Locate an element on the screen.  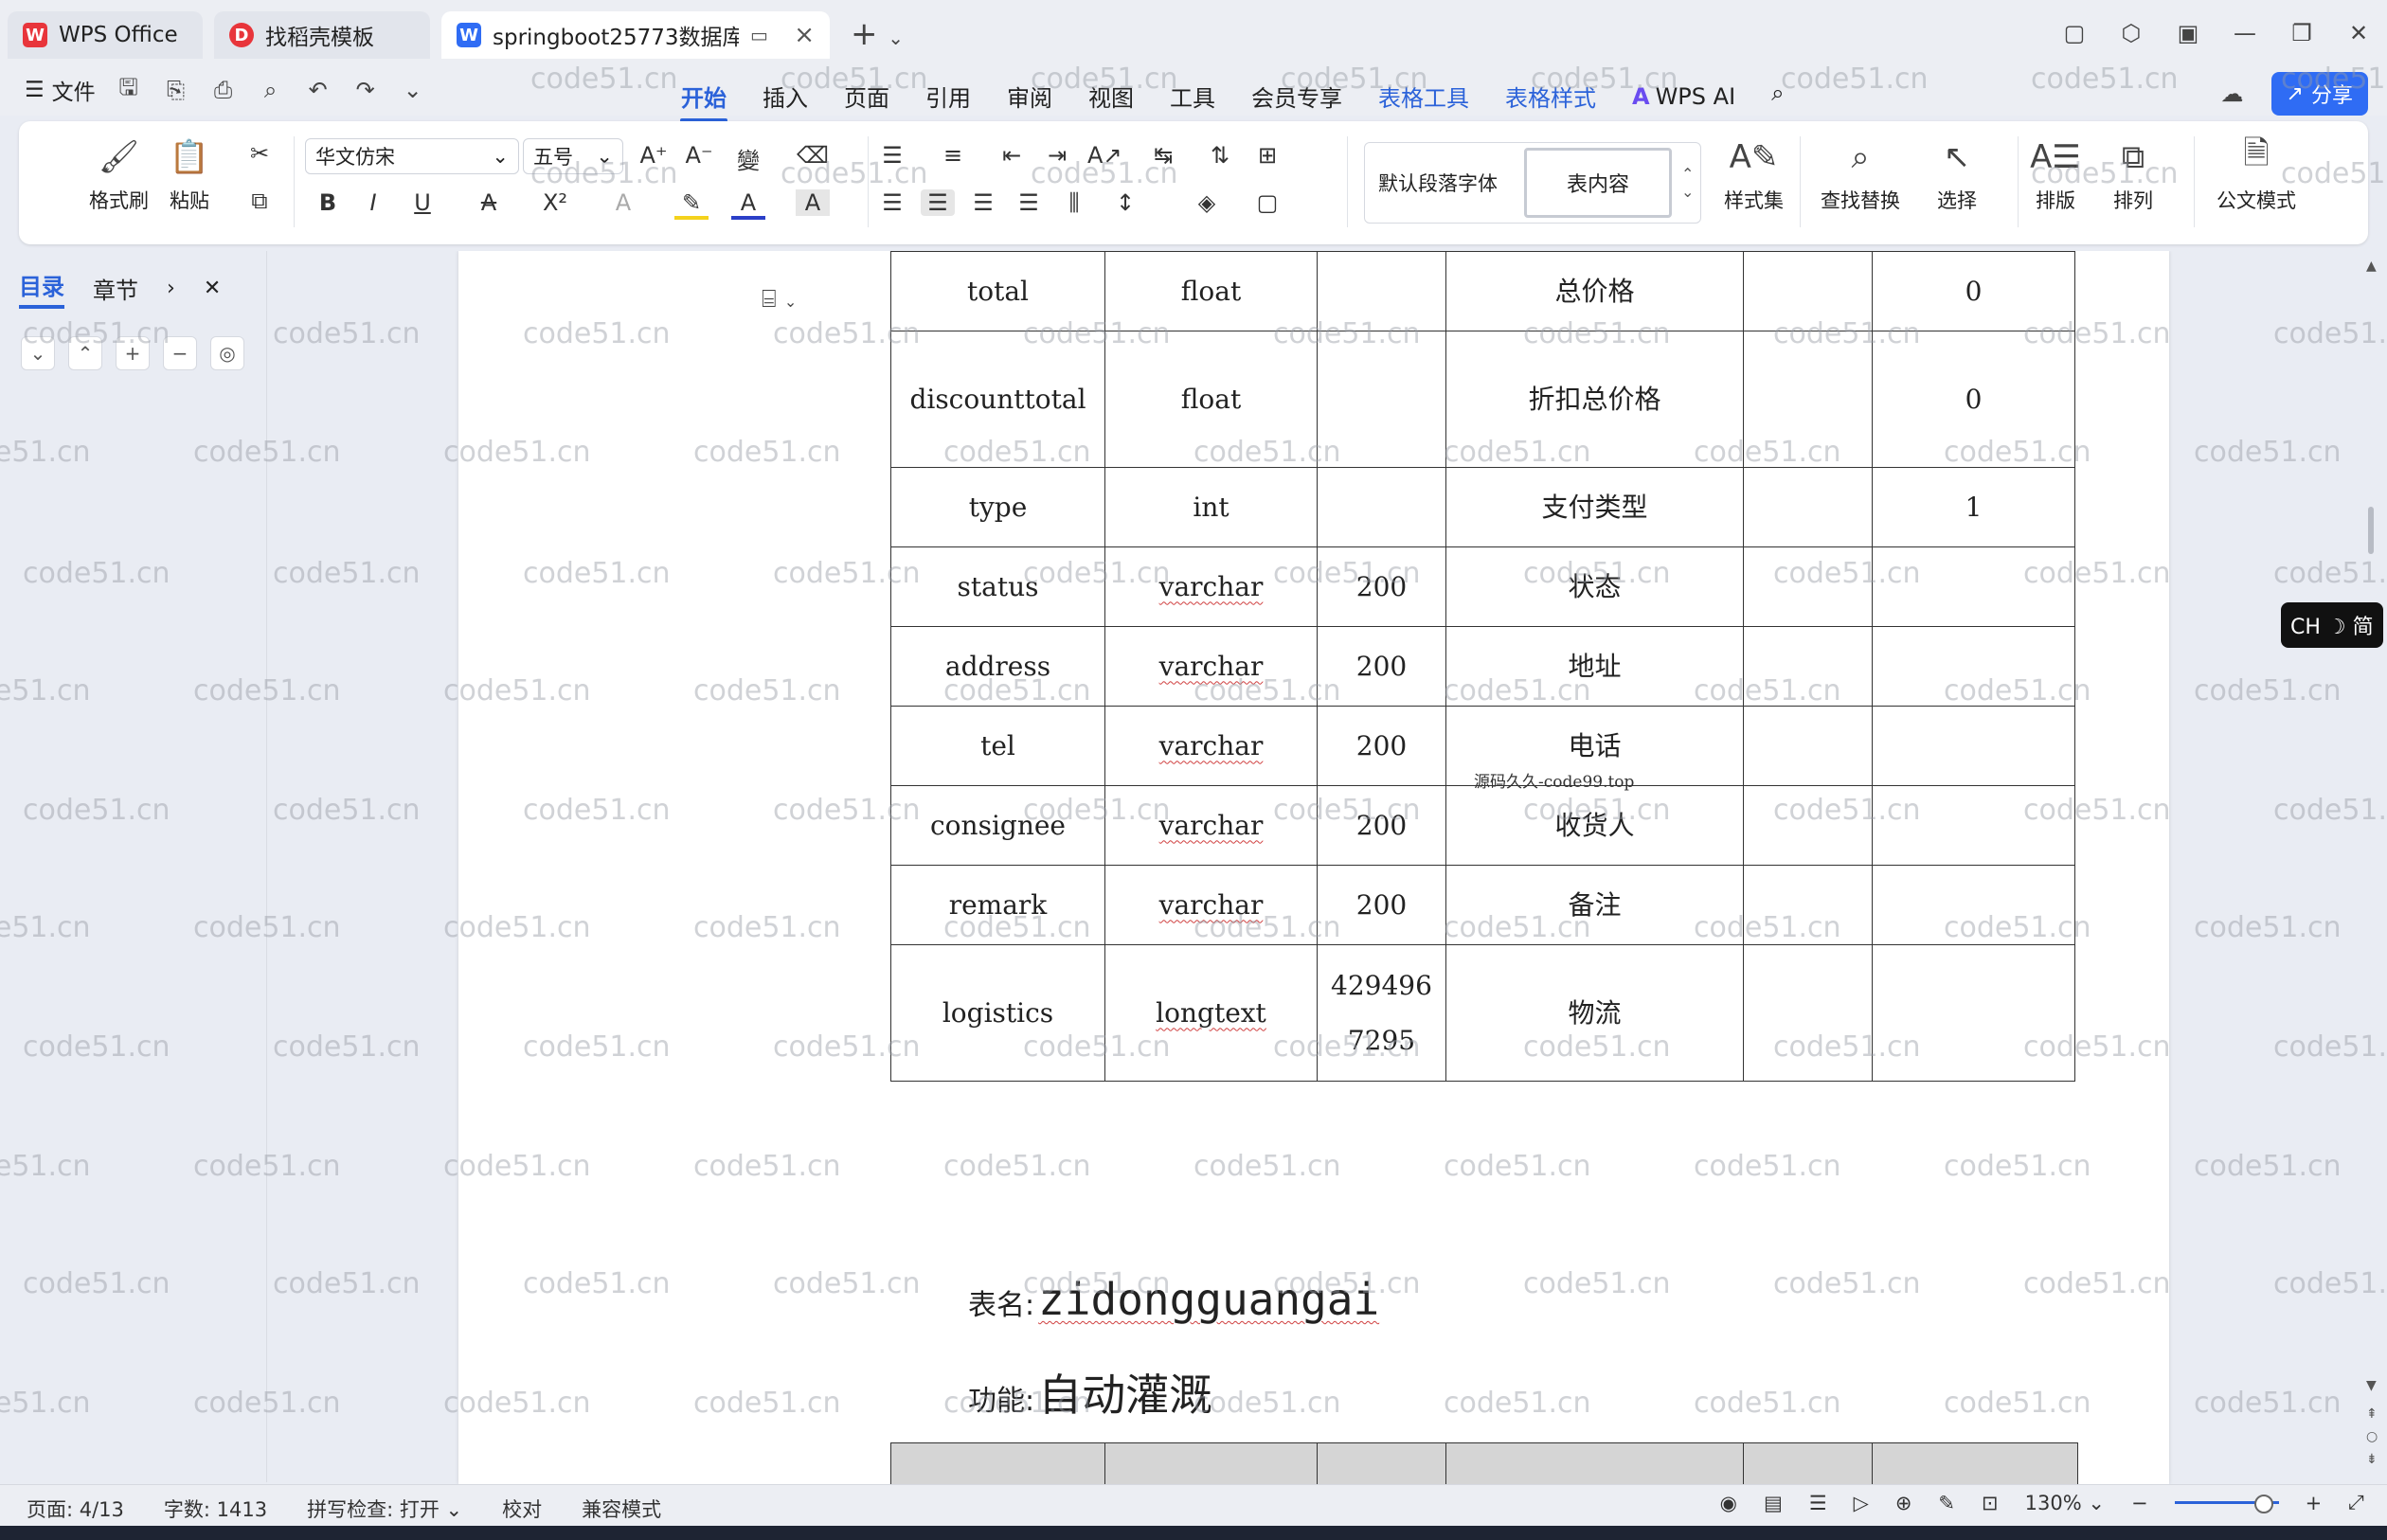
tab-wps-office: W WPS Office is located at coordinates (105, 35).